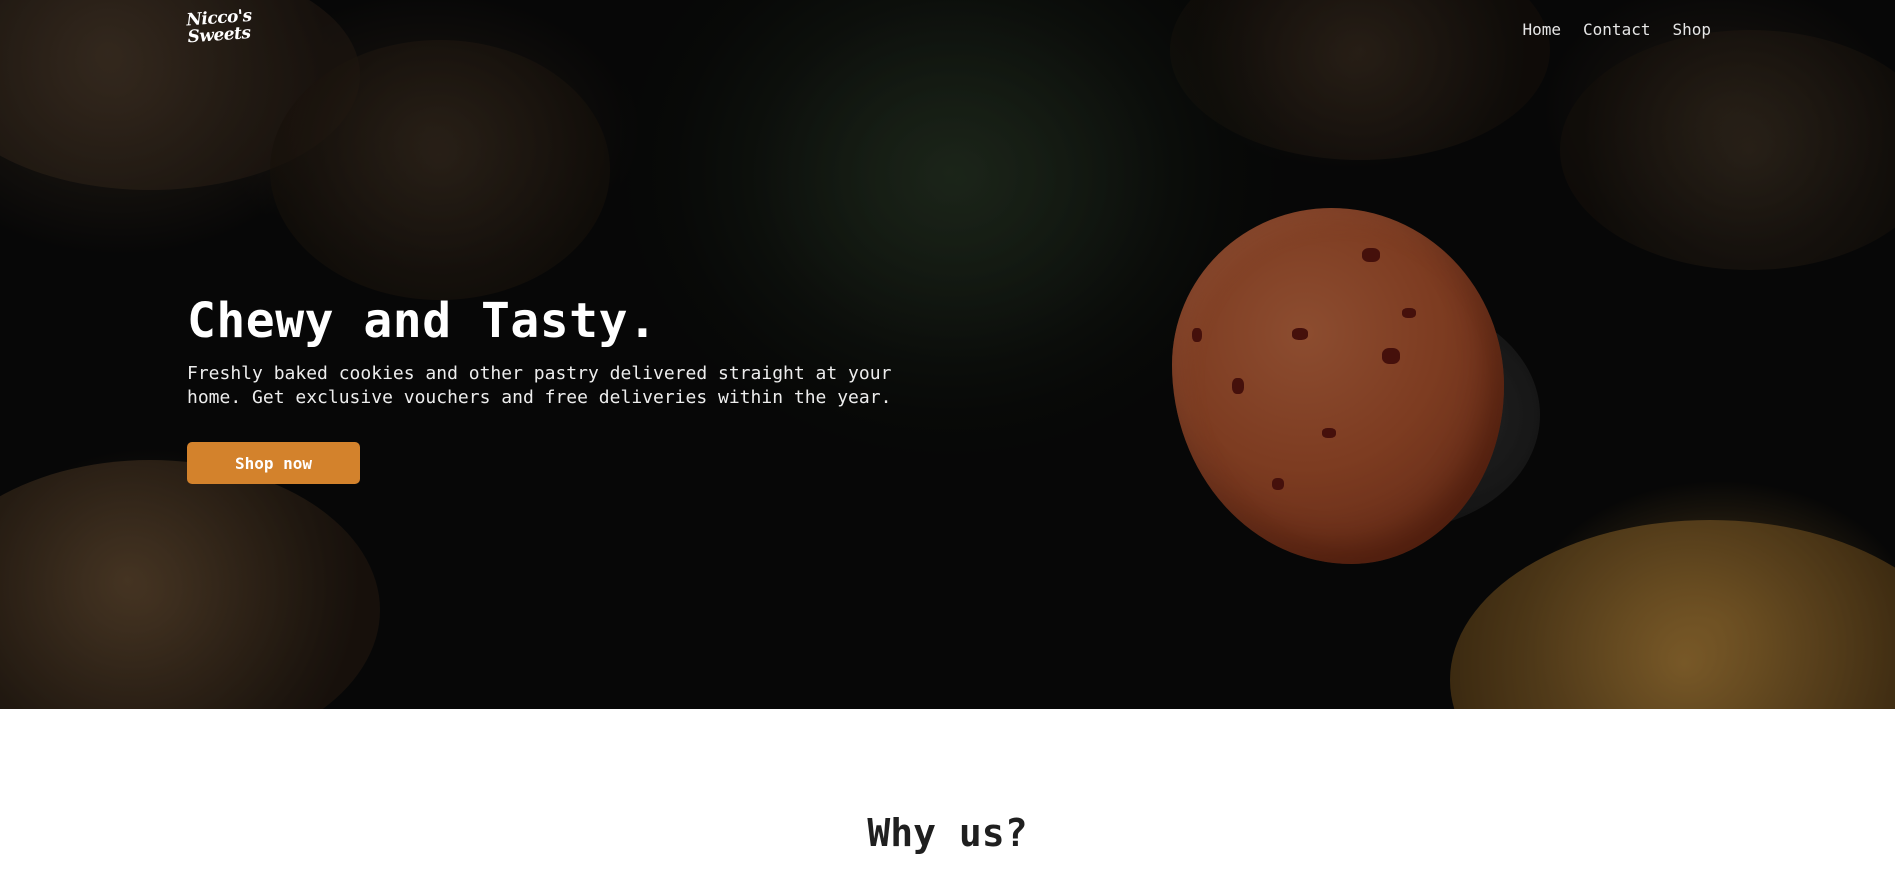  I want to click on nav-contact-link: Contact, so click(1616, 29).